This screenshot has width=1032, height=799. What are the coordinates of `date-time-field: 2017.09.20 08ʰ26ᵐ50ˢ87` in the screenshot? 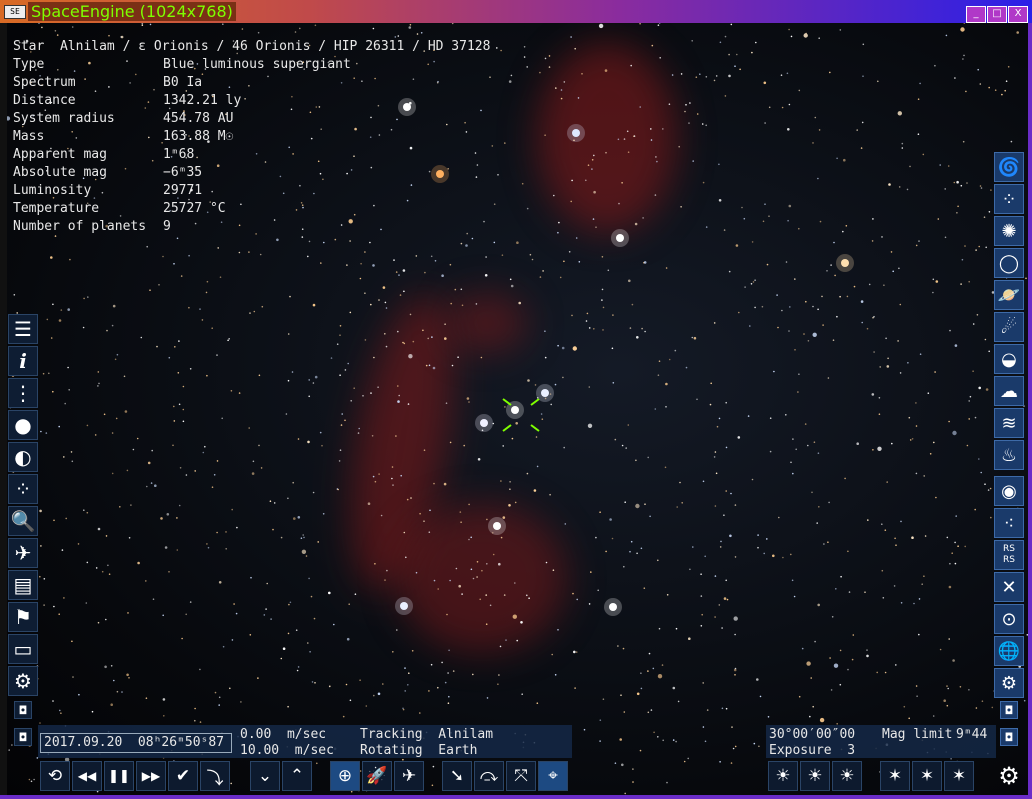 It's located at (136, 743).